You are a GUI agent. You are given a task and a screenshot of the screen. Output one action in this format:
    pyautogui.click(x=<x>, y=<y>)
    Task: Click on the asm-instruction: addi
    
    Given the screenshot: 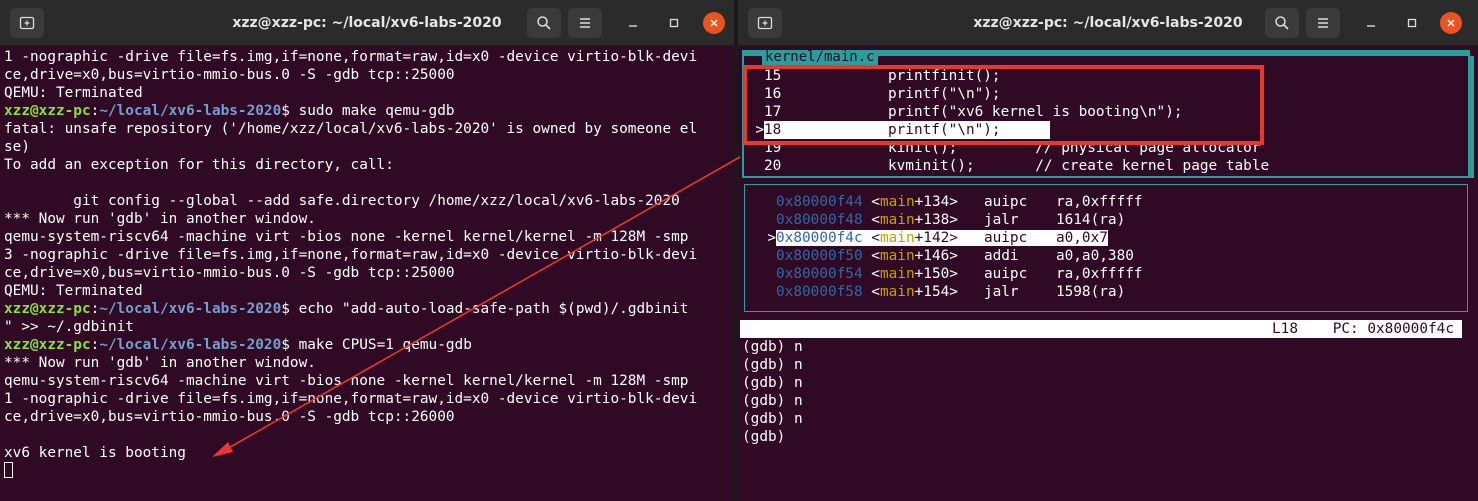 What is the action you would take?
    pyautogui.click(x=1001, y=256)
    